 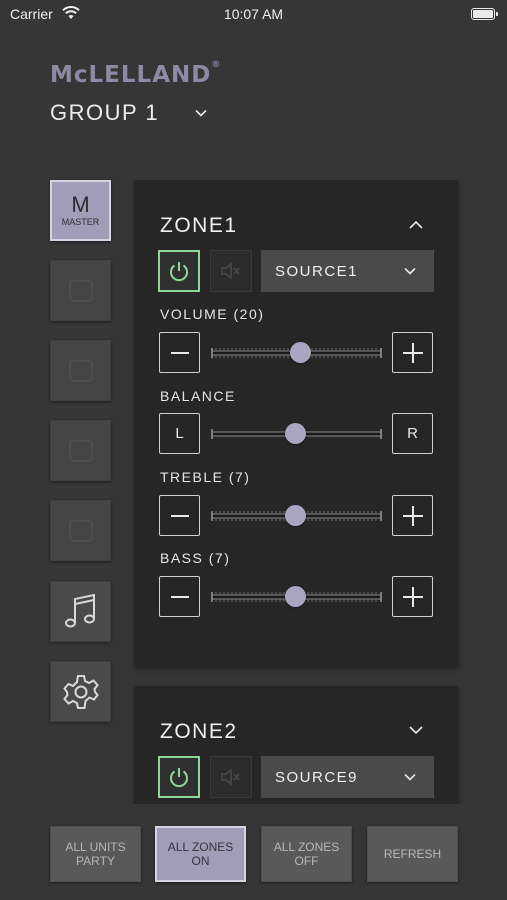 I want to click on all-zones-on-button: ALL ZONES ON, so click(x=200, y=854).